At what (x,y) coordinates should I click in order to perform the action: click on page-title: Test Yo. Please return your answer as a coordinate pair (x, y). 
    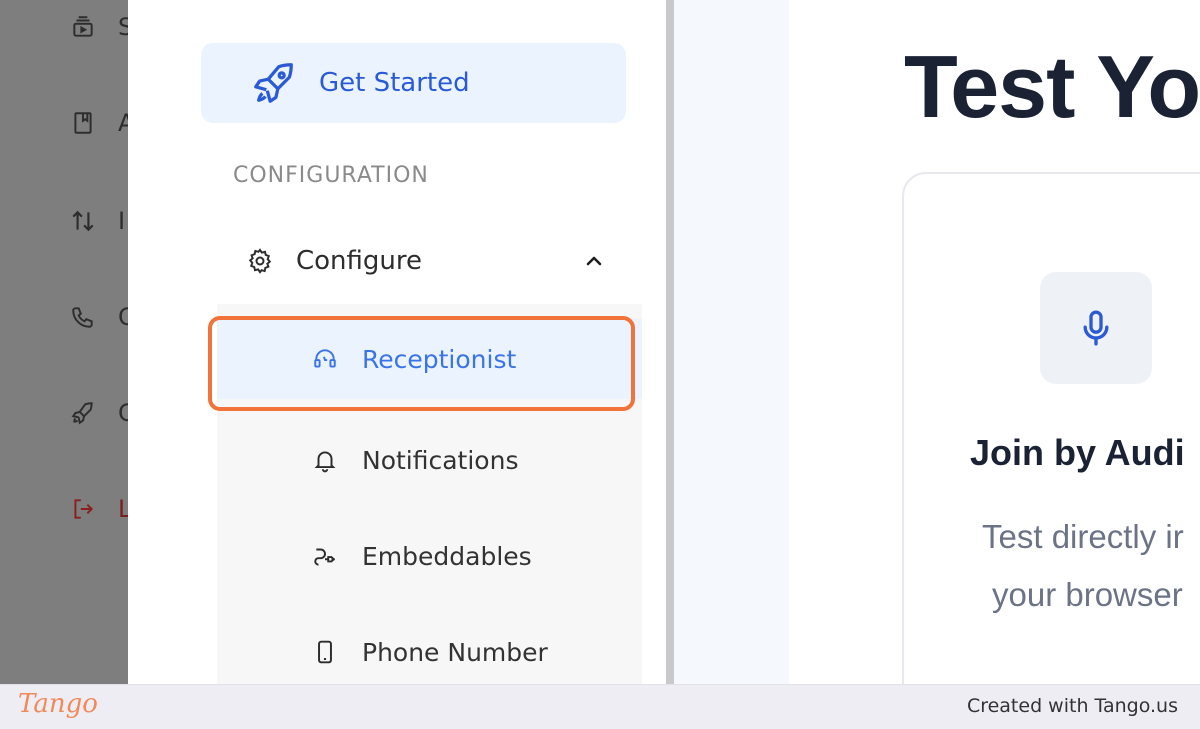
    Looking at the image, I should click on (1052, 86).